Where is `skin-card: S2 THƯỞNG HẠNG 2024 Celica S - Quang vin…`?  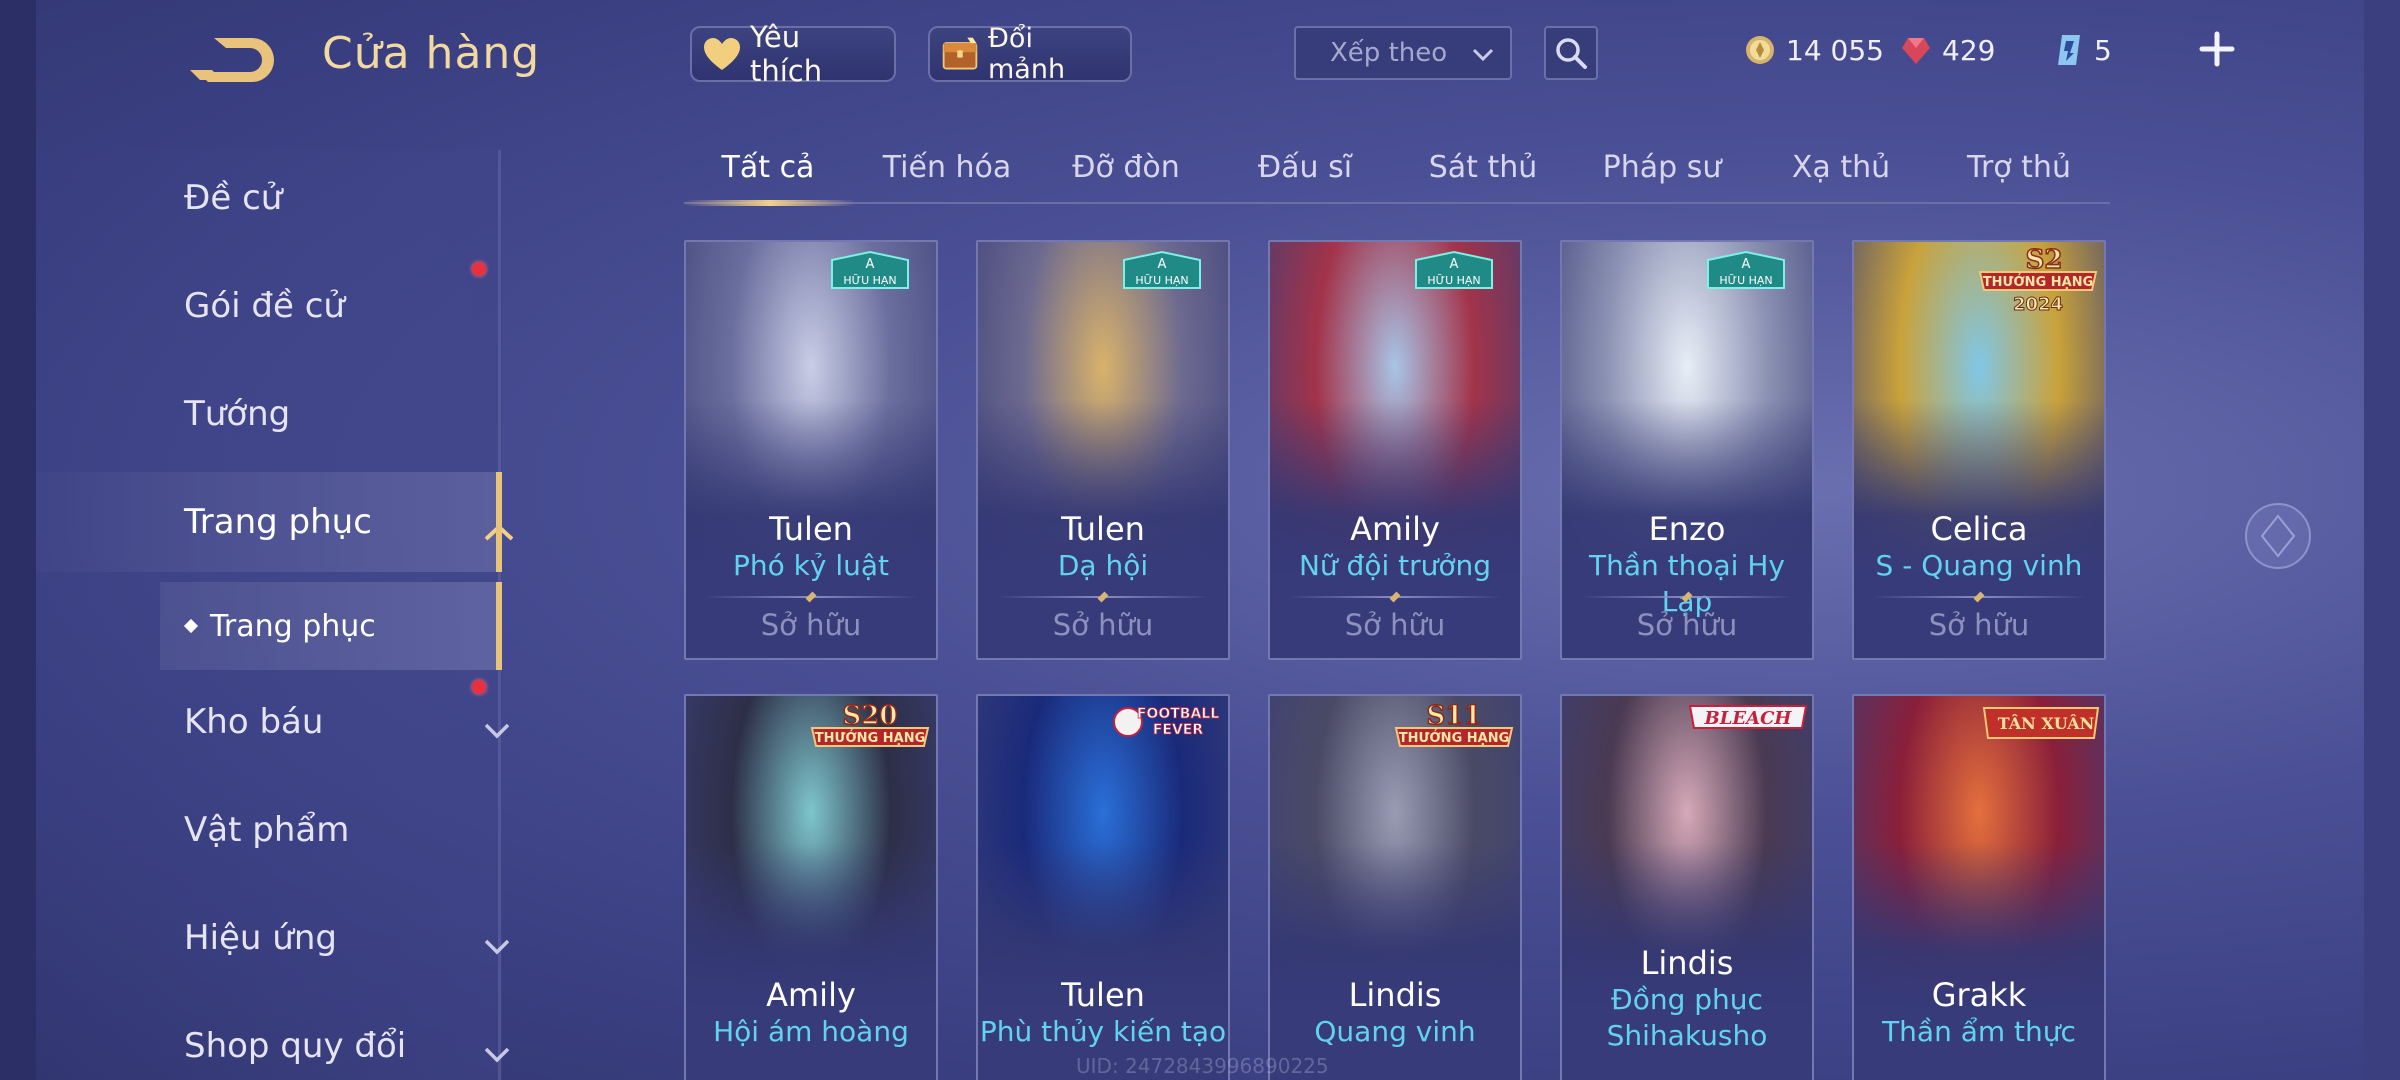 skin-card: S2 THƯỞNG HẠNG 2024 Celica S - Quang vin… is located at coordinates (1979, 450).